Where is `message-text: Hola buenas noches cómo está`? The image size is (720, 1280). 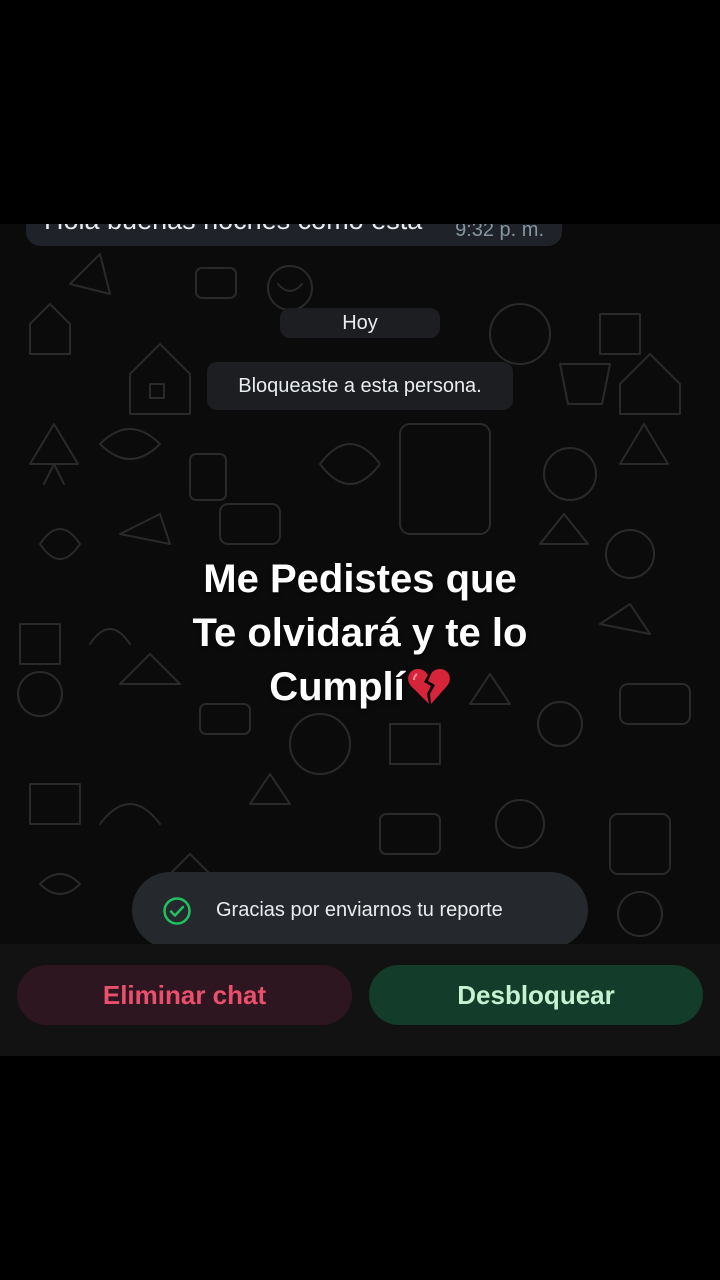 message-text: Hola buenas noches cómo está is located at coordinates (233, 230).